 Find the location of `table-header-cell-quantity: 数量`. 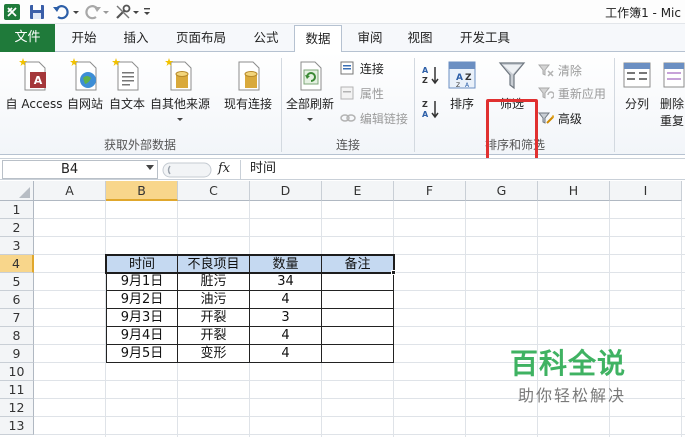

table-header-cell-quantity: 数量 is located at coordinates (286, 264).